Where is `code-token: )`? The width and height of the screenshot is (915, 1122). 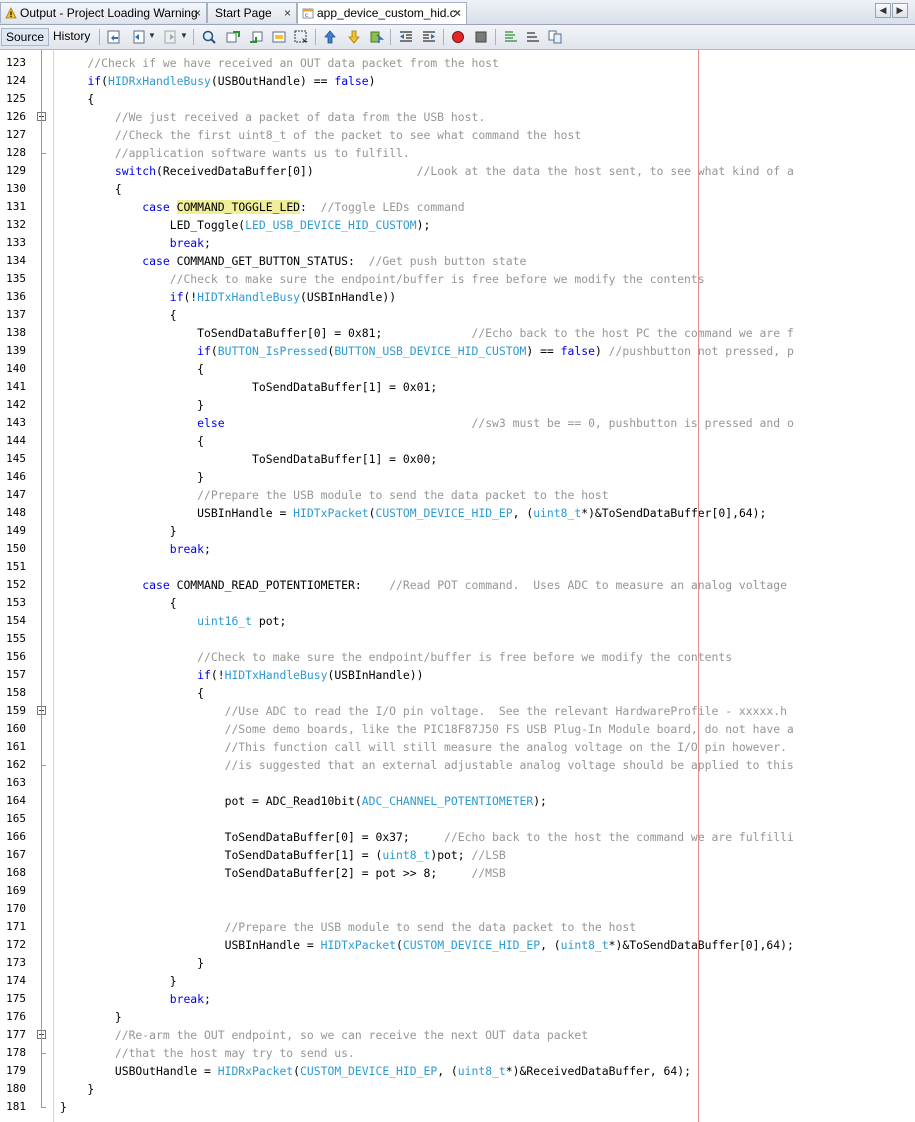 code-token: ) is located at coordinates (372, 81).